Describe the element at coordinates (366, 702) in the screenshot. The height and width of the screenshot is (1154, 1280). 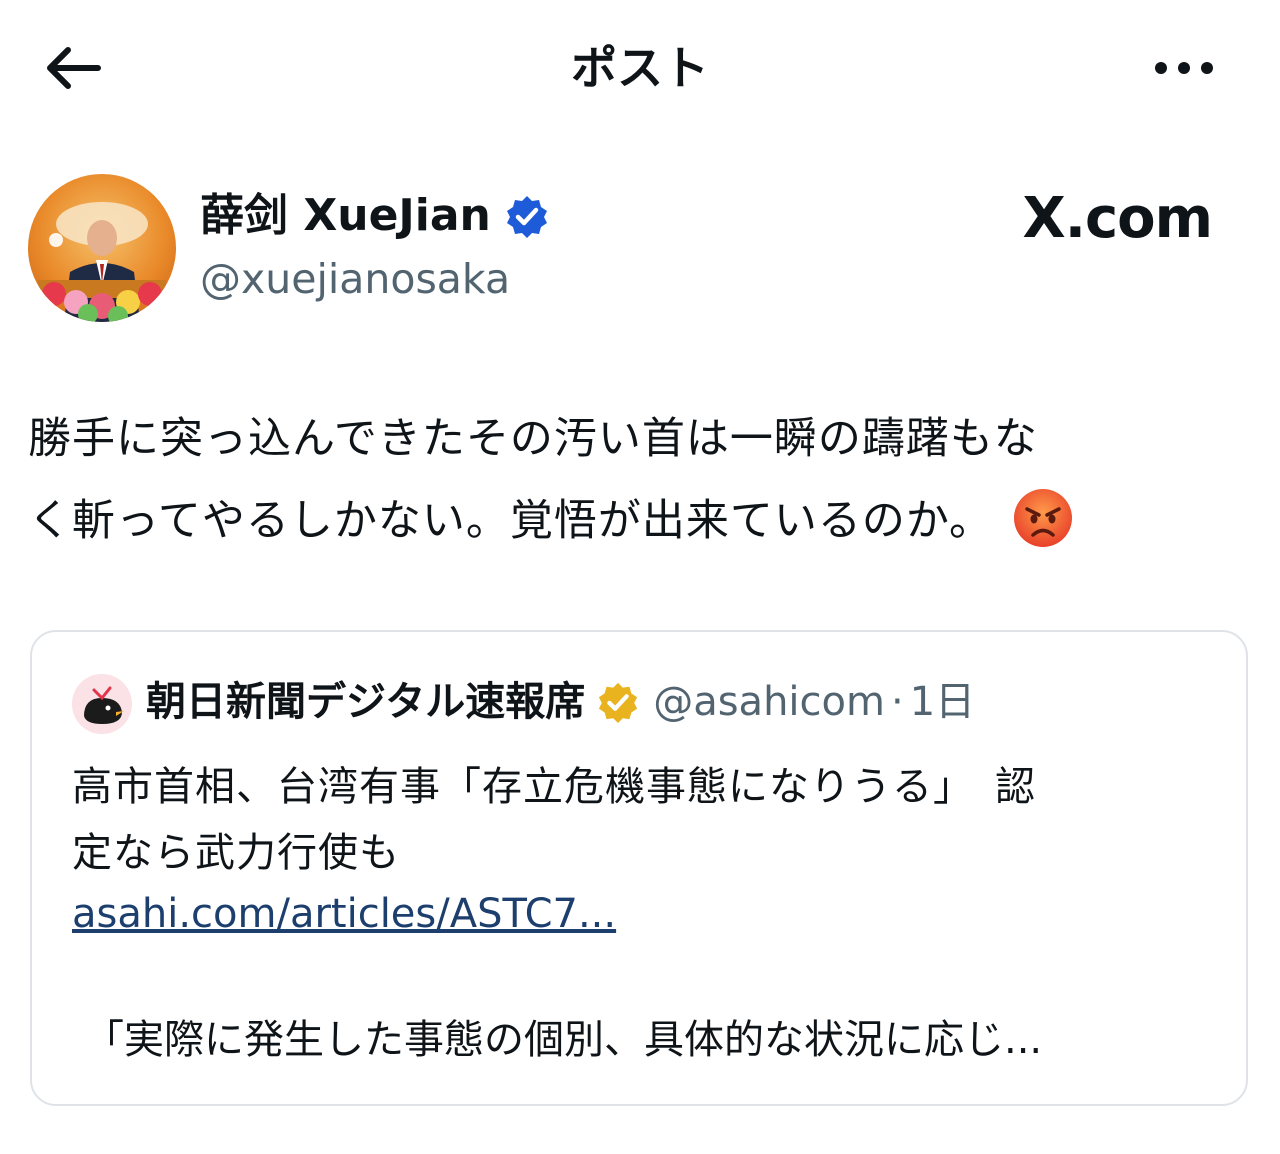
I see `quoted-author-name: 朝日新聞デジタル速報席` at that location.